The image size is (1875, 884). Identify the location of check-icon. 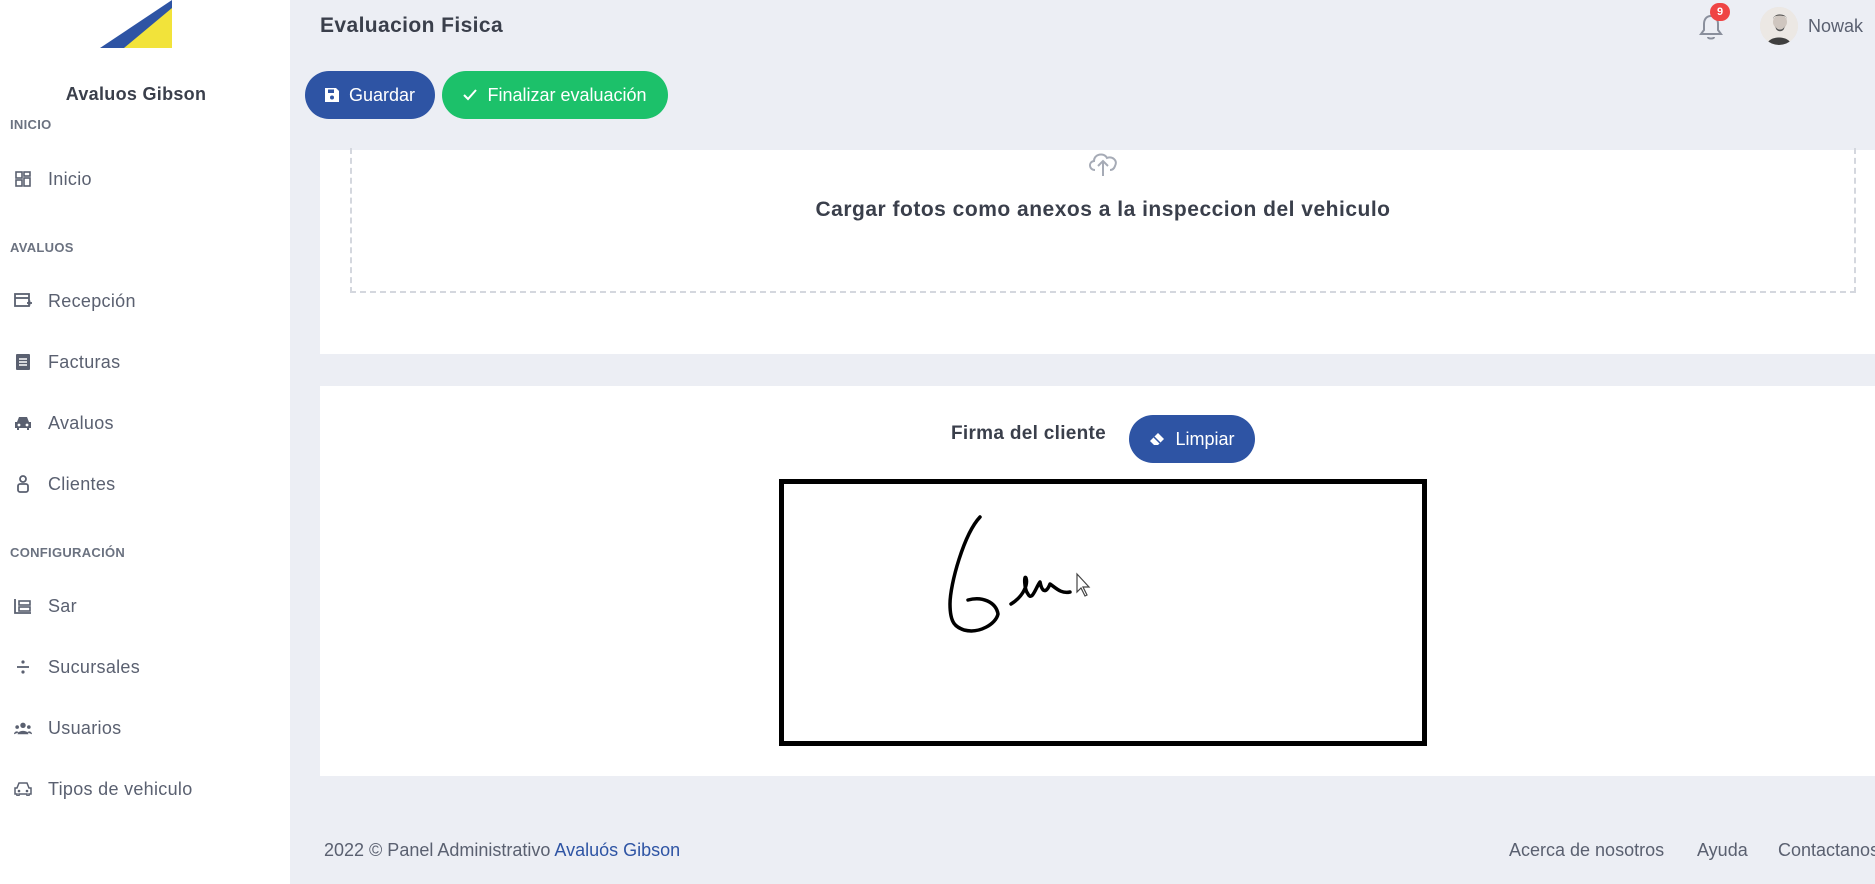
(470, 95).